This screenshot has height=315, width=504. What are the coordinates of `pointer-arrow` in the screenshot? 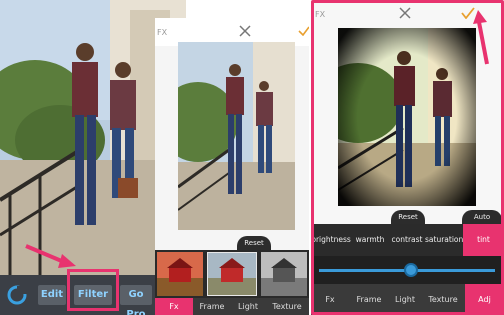 It's located at (50, 256).